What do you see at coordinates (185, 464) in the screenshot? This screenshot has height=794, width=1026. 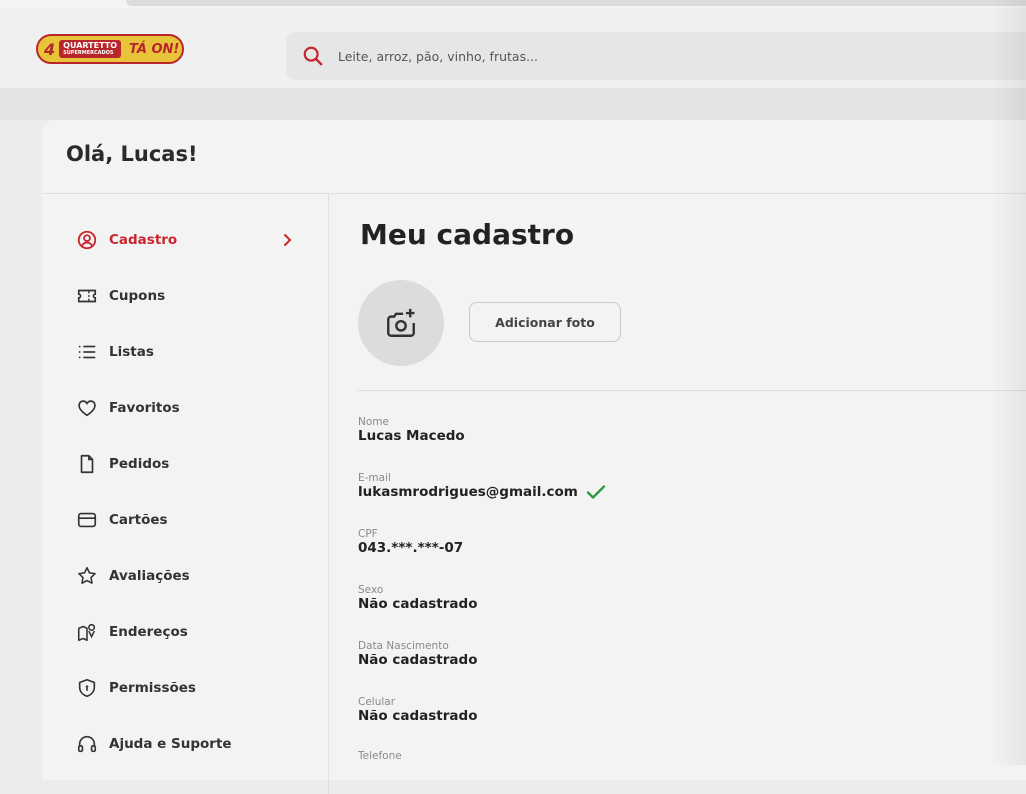 I see `sidebar-item-pedidos: Pedidos` at bounding box center [185, 464].